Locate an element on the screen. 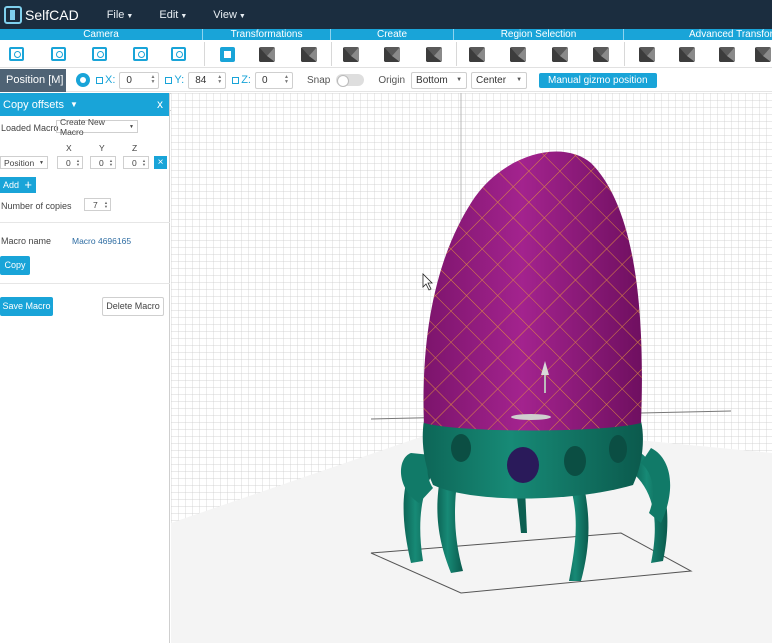  panel-header: Copy offsets ▼ x is located at coordinates (84, 104).